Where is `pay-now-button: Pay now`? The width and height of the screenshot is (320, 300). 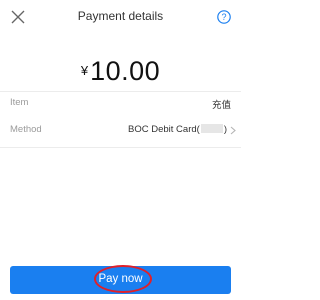 pay-now-button: Pay now is located at coordinates (120, 280).